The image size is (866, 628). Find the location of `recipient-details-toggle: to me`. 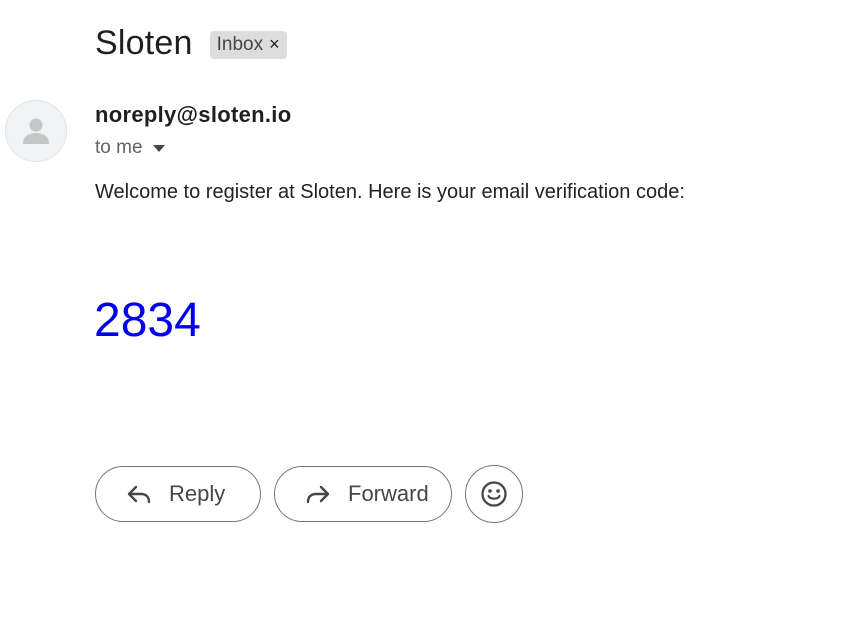

recipient-details-toggle: to me is located at coordinates (130, 148).